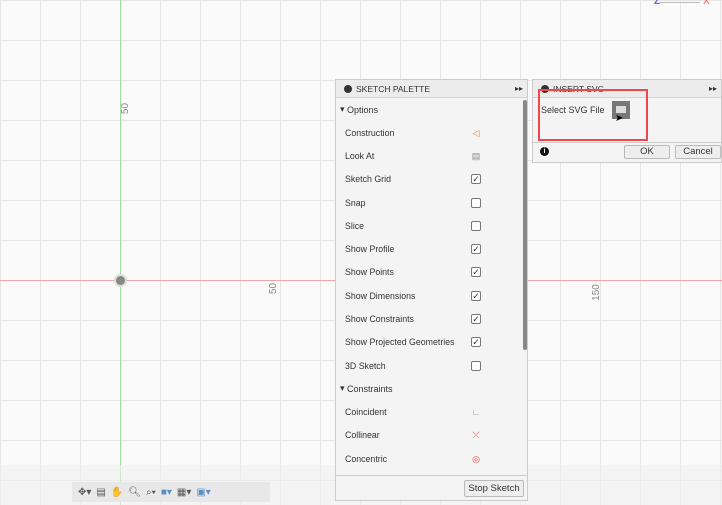 This screenshot has width=722, height=505. I want to click on collinear-icon: ⤫, so click(476, 435).